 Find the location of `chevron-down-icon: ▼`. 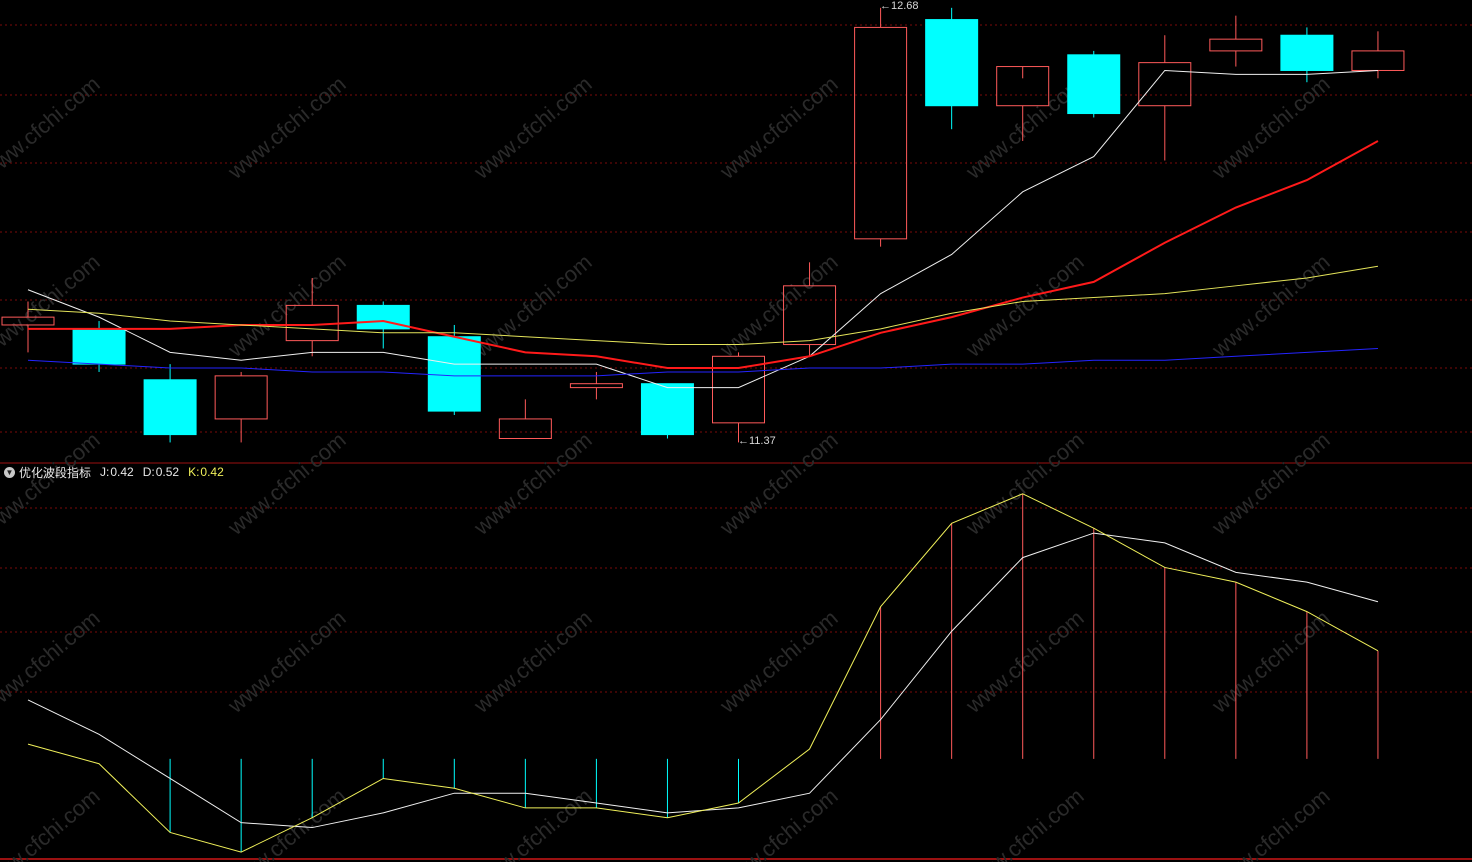

chevron-down-icon: ▼ is located at coordinates (9, 472).